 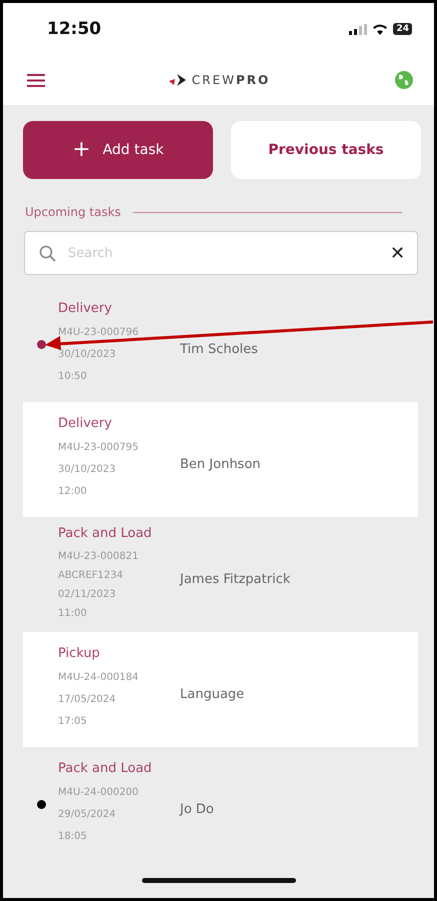 What do you see at coordinates (220, 804) in the screenshot?
I see `task-row: Pack and Load M4U-24-000200 29/05/2024 18:05 Jo Do` at bounding box center [220, 804].